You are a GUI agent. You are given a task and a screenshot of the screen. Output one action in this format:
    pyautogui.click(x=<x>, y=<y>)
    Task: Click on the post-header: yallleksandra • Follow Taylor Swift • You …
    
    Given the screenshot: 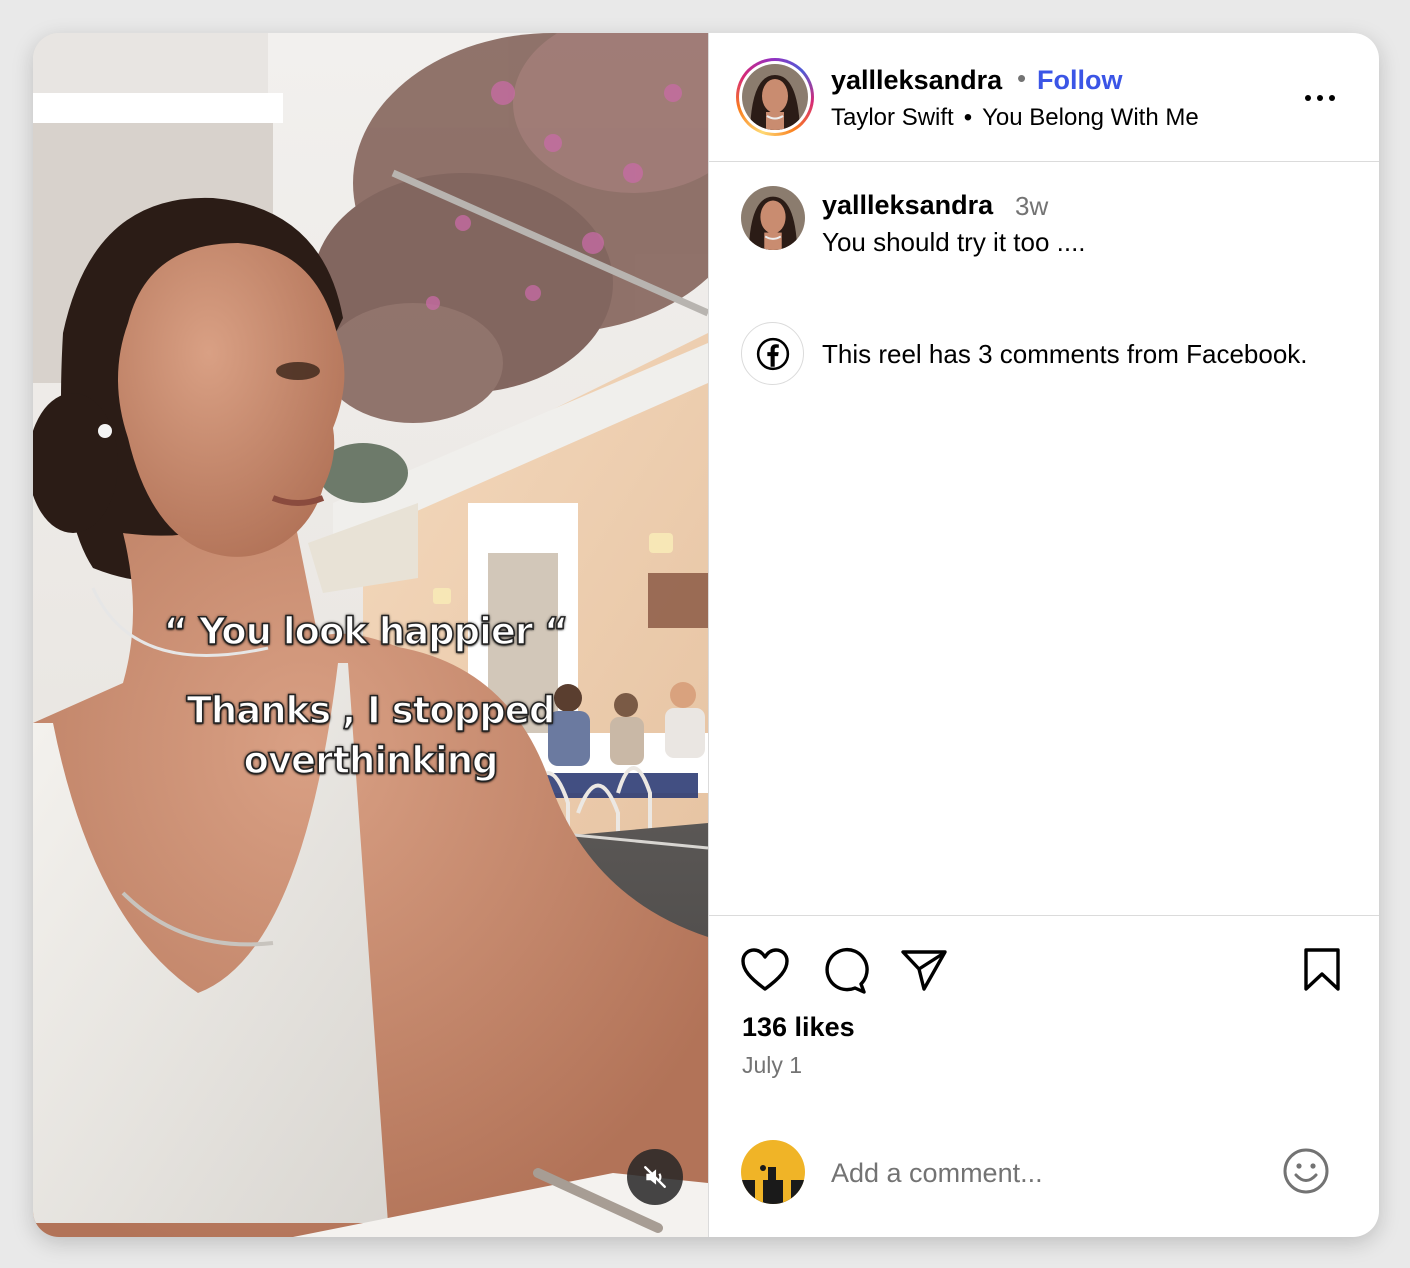 What is the action you would take?
    pyautogui.click(x=1044, y=97)
    